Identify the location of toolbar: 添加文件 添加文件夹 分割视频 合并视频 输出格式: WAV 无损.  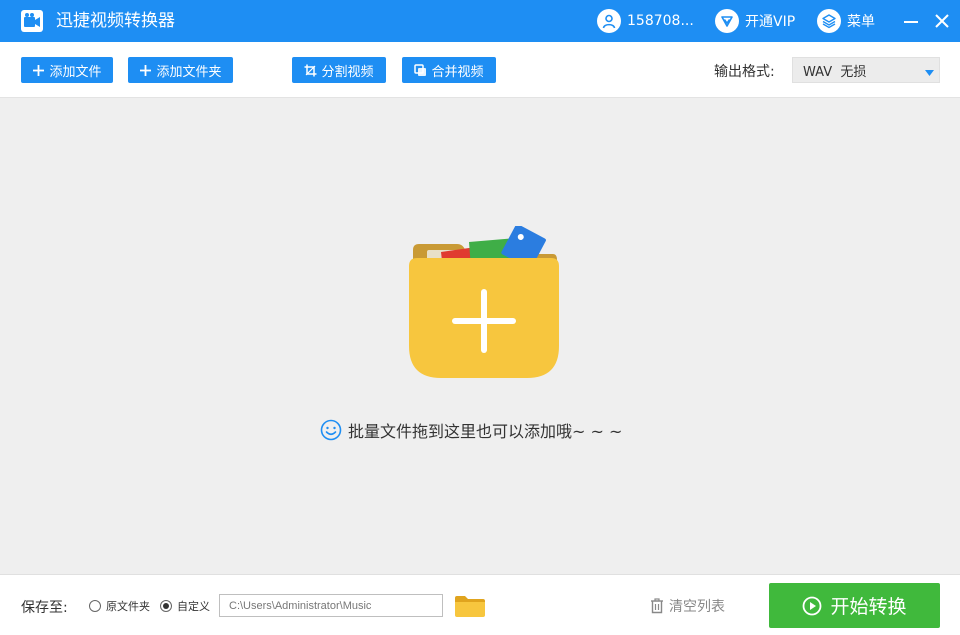
(480, 70).